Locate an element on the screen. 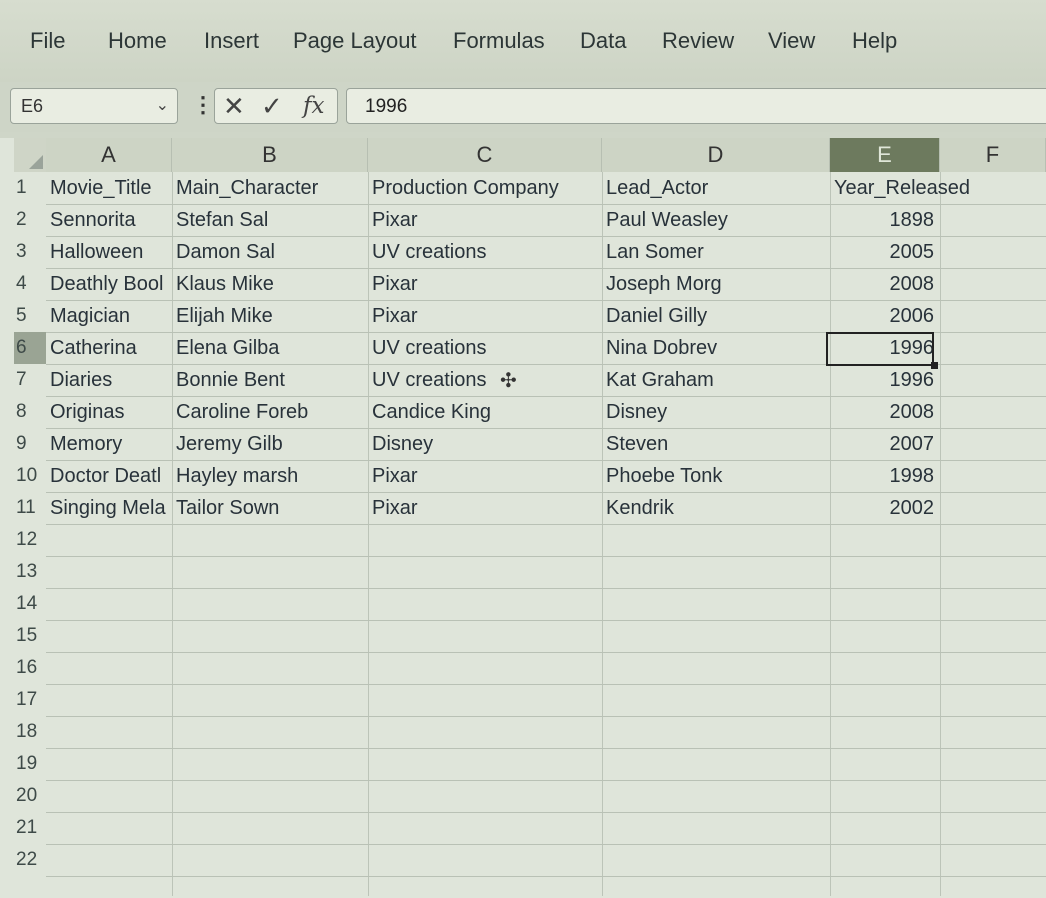  cell-a10: Doctor Deatl is located at coordinates (109, 476).